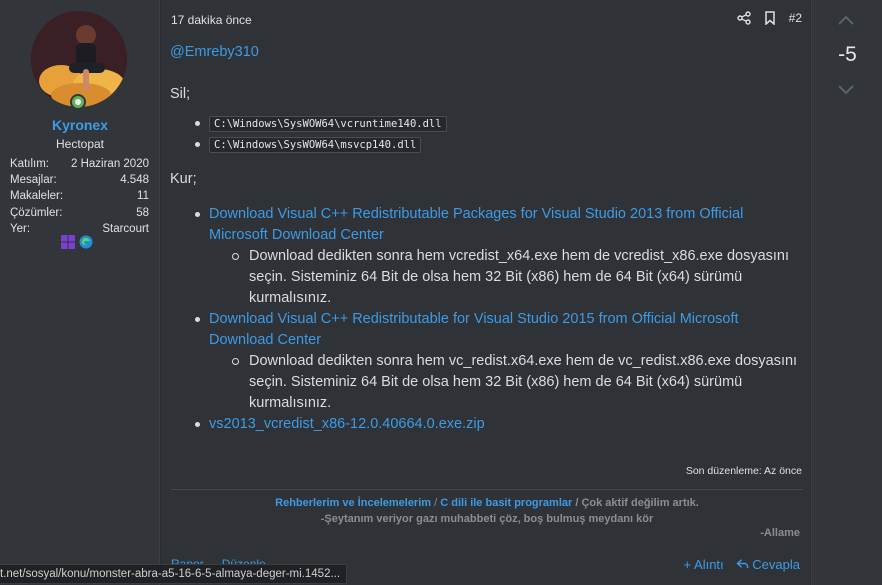 This screenshot has height=585, width=882. What do you see at coordinates (79, 213) in the screenshot?
I see `stat-row: Çözümler: 58` at bounding box center [79, 213].